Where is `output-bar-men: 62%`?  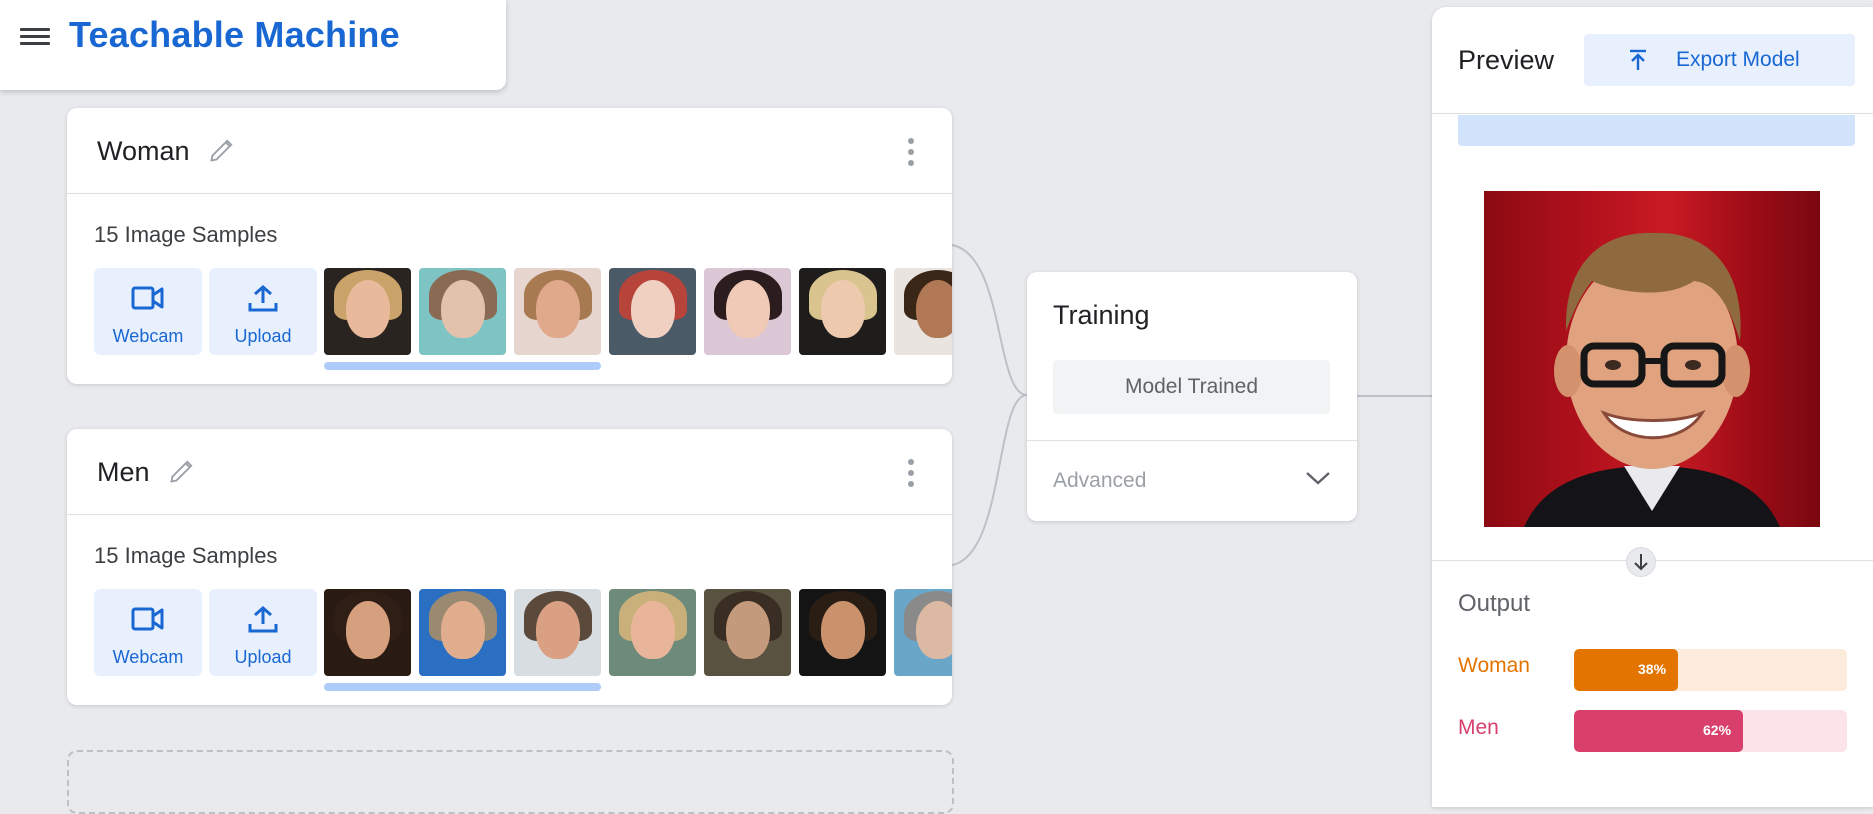
output-bar-men: 62% is located at coordinates (1710, 731).